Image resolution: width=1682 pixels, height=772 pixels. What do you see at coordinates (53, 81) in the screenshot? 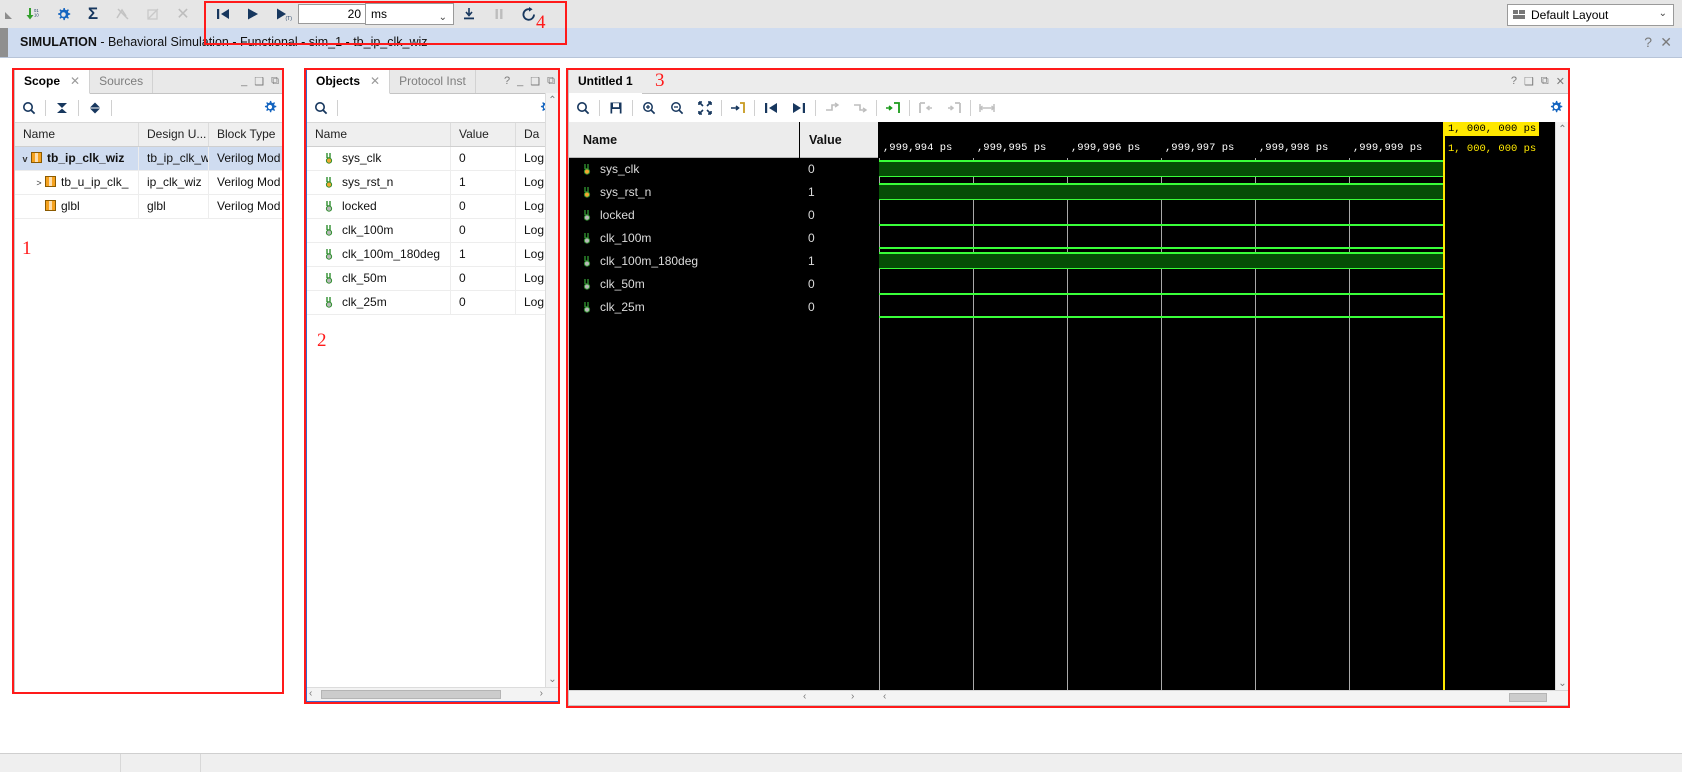
I see `tab-scope: Scope ✕` at bounding box center [53, 81].